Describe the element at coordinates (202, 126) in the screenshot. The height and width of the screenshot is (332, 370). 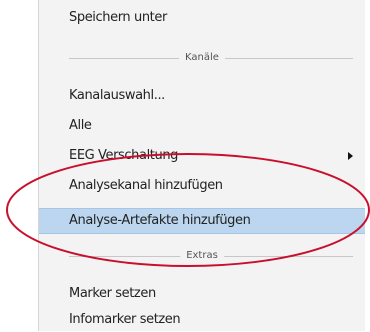
I see `menu-item-all: Alle` at that location.